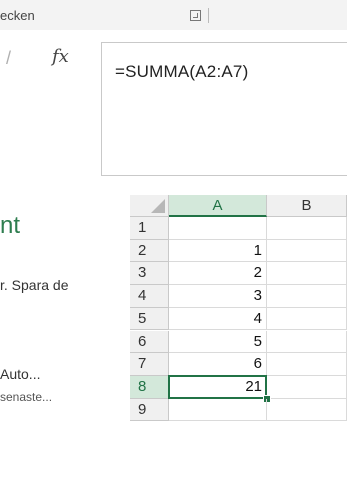 This screenshot has width=347, height=478. Describe the element at coordinates (149, 206) in the screenshot. I see `select-all-corner` at that location.